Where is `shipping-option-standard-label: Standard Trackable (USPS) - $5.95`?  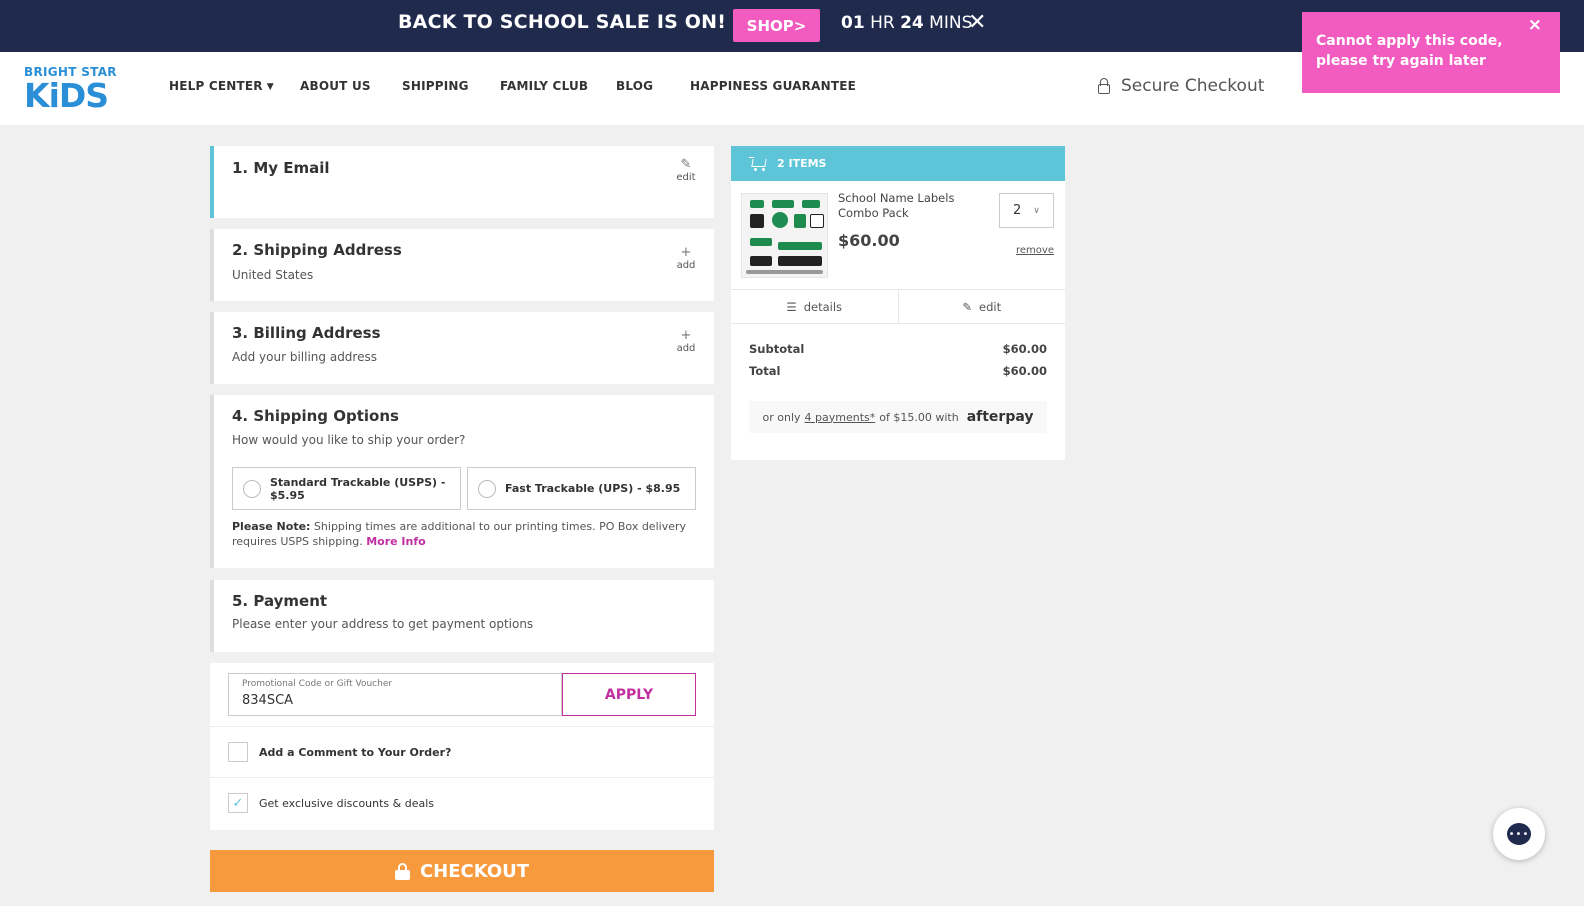
shipping-option-standard-label: Standard Trackable (USPS) - $5.95 is located at coordinates (358, 488).